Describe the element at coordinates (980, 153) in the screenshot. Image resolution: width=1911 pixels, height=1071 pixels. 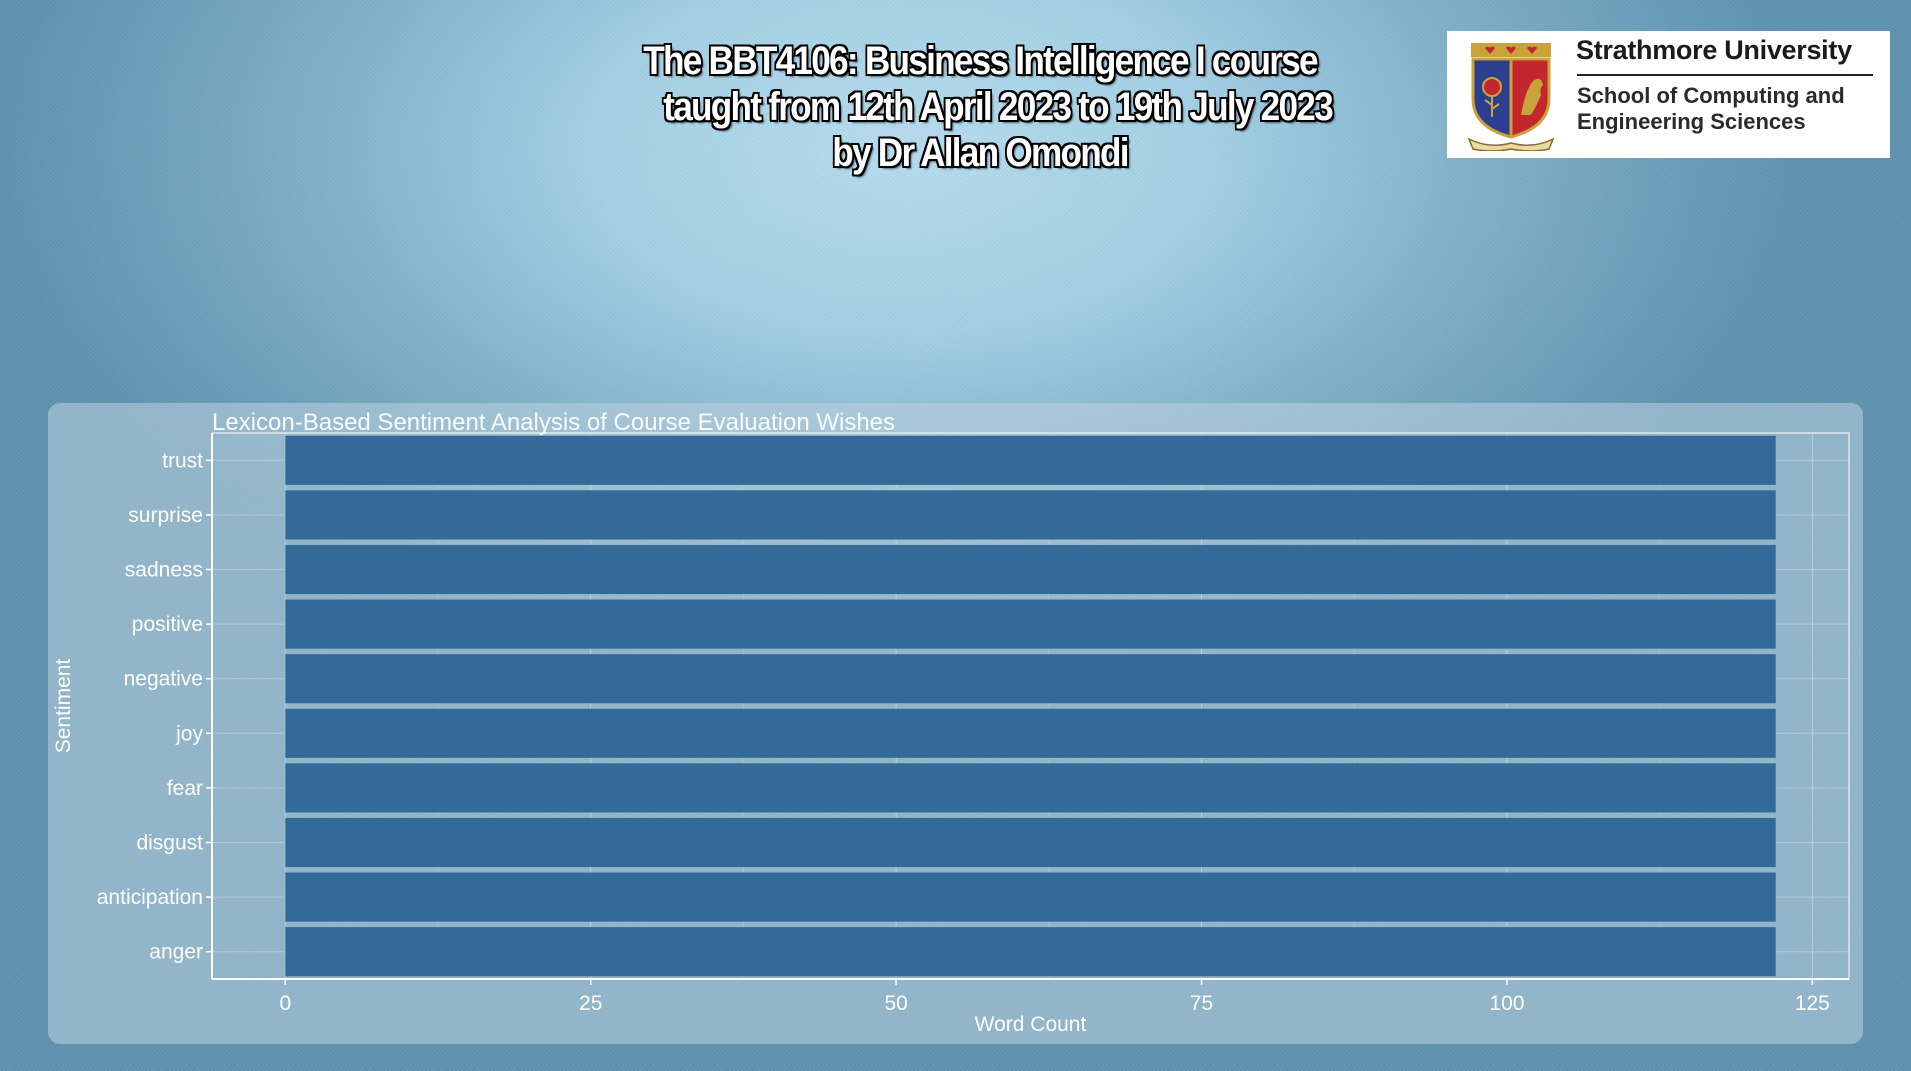
I see `course-title-line-3: by Dr Allan Omondi` at that location.